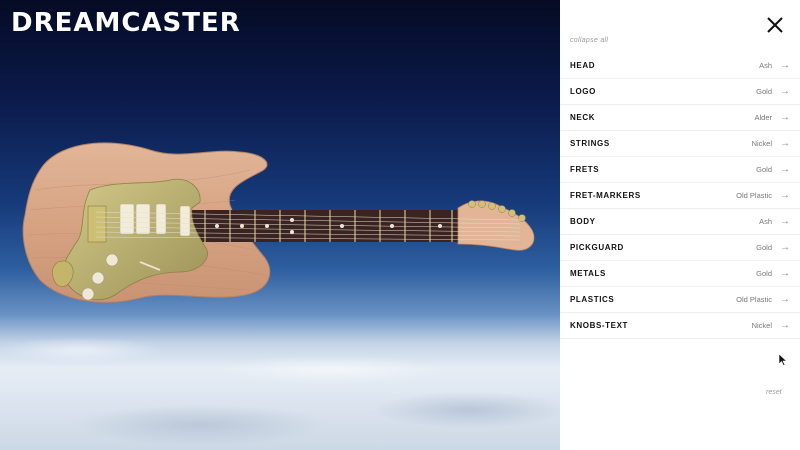 This screenshot has width=800, height=450. Describe the element at coordinates (590, 143) in the screenshot. I see `option-label: STRINGS` at that location.